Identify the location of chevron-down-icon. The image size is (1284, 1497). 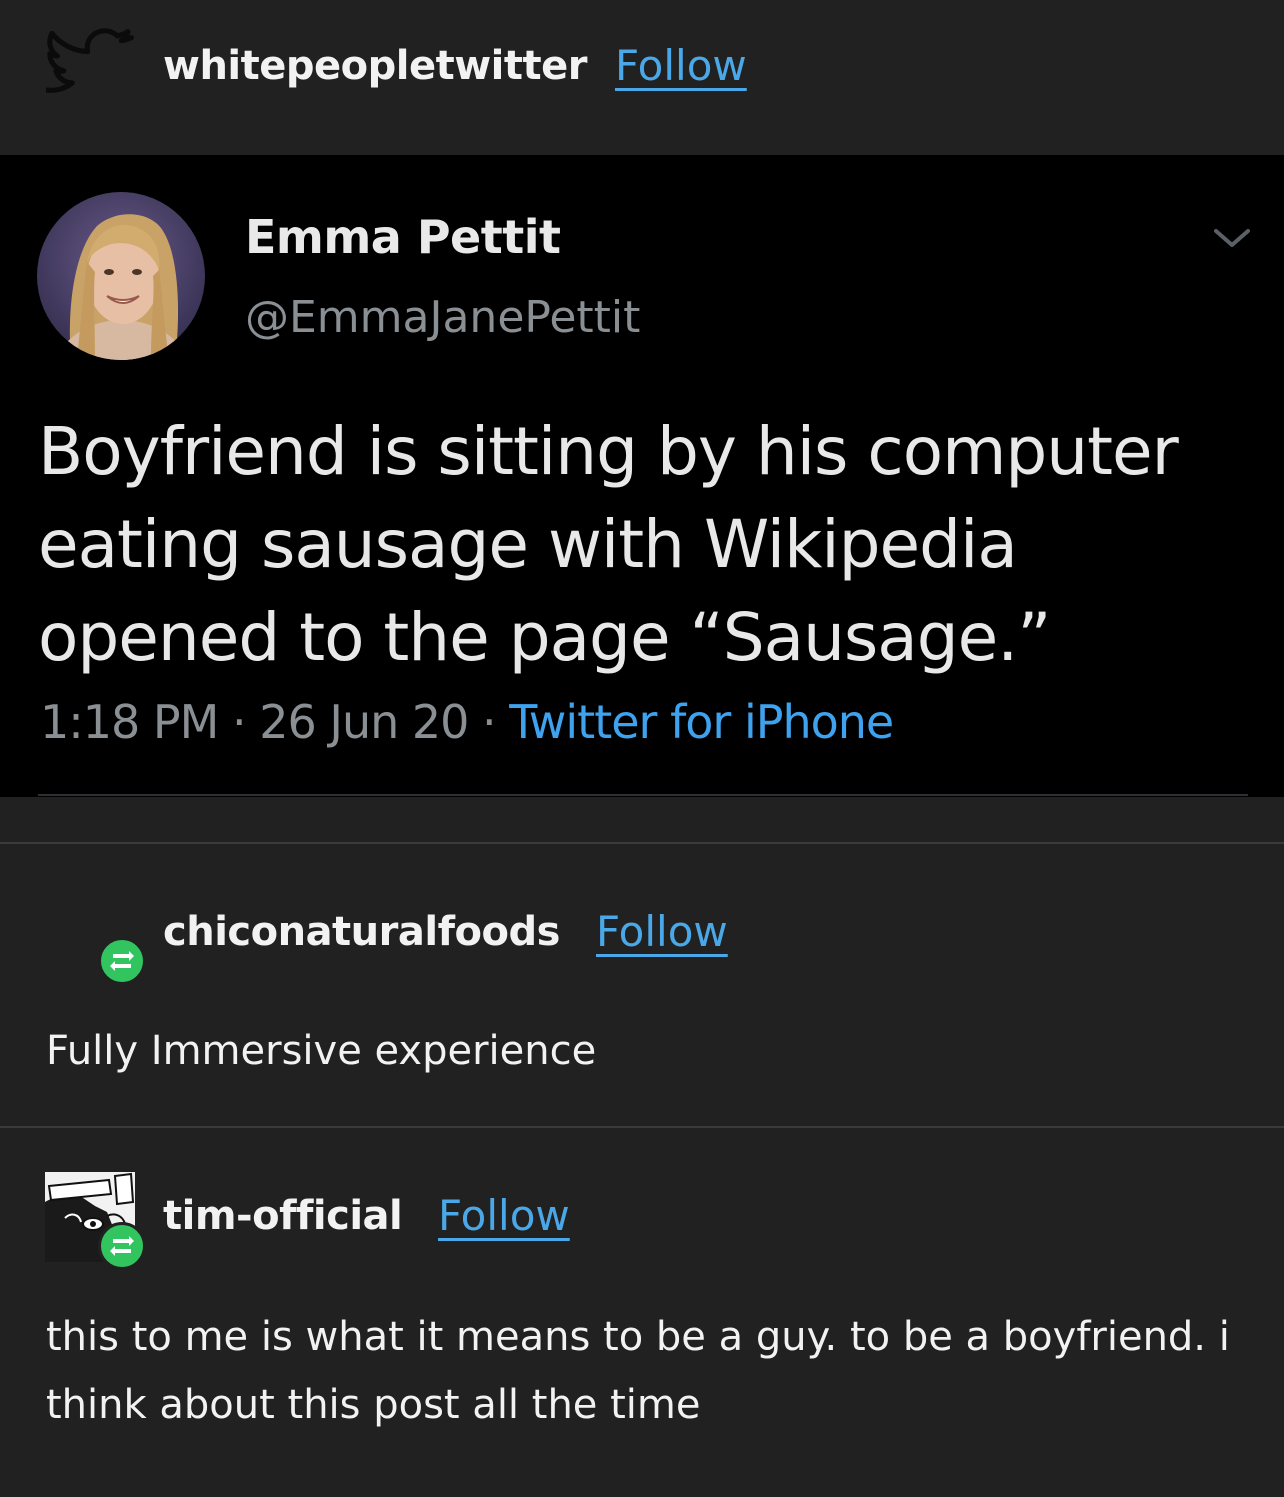
(1232, 238).